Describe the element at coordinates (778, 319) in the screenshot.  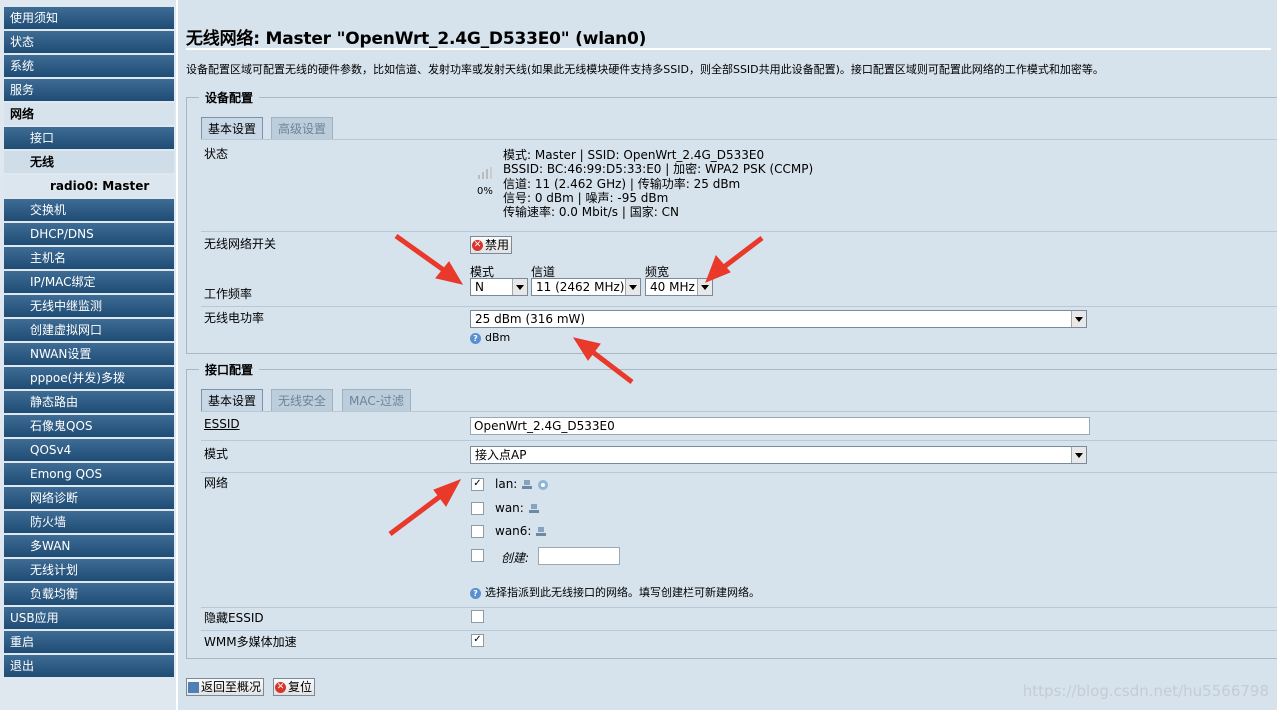
I see `power-select: 25 dBm (316 mW)` at that location.